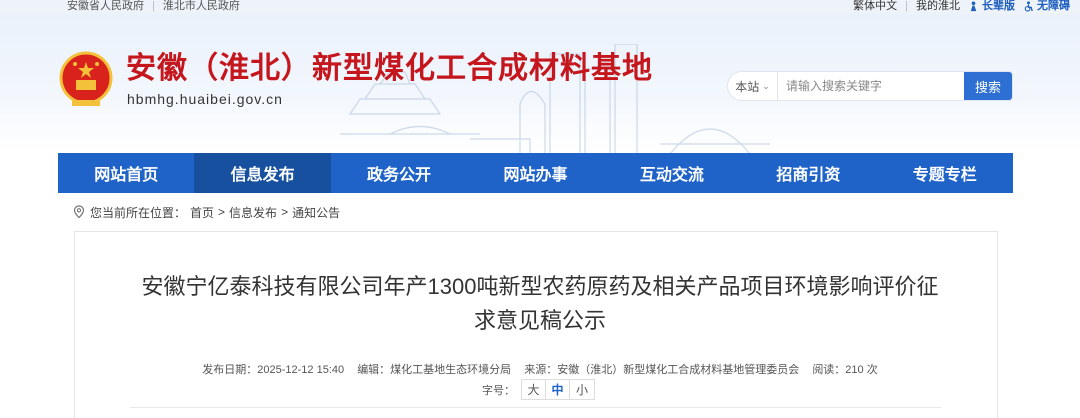 The height and width of the screenshot is (418, 1080). Describe the element at coordinates (945, 173) in the screenshot. I see `nav-special-topics: 专题专栏` at that location.